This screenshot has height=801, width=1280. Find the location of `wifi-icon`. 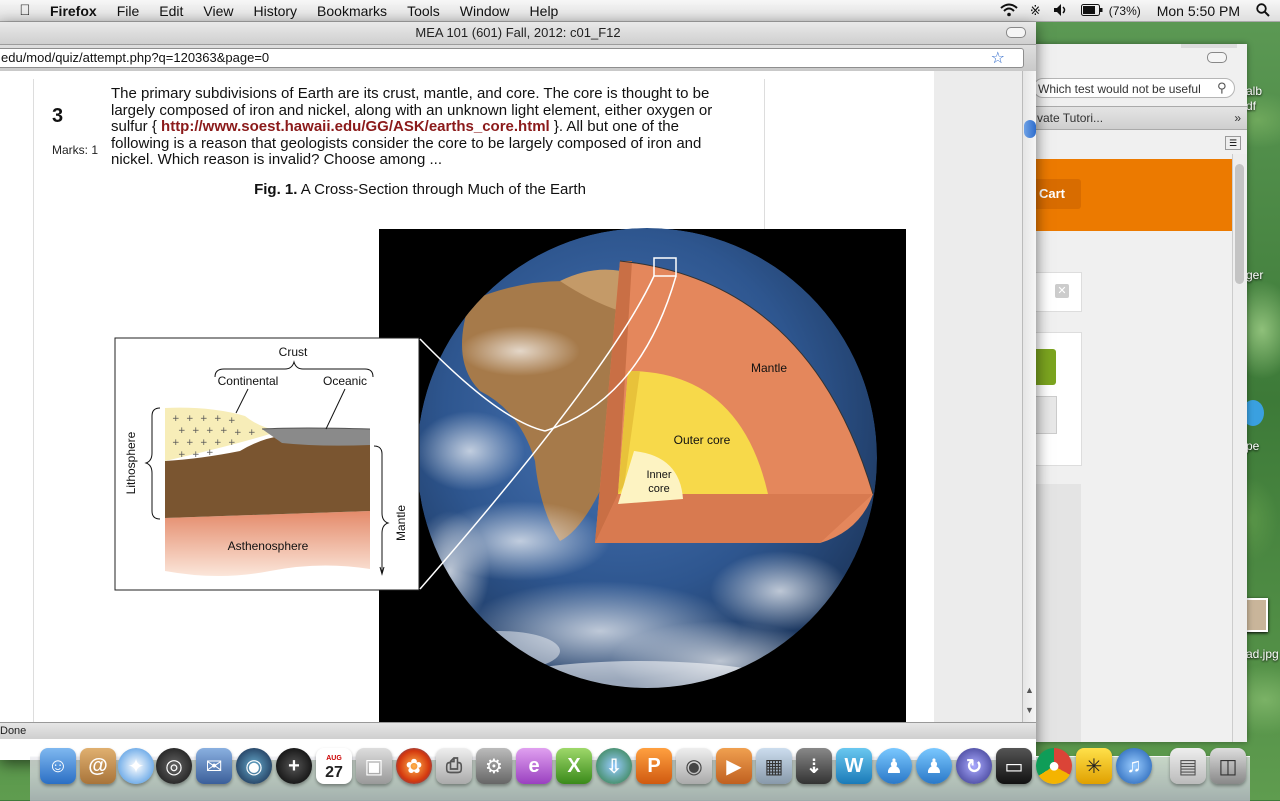

wifi-icon is located at coordinates (1009, 11).